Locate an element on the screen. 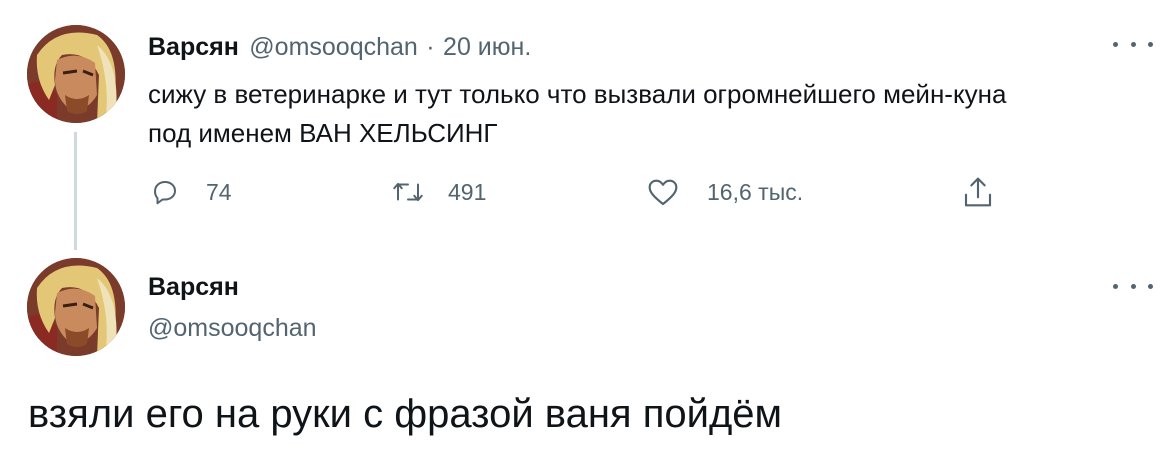  tweet-header: Варсян @omsooqchan · 20 июн. is located at coordinates (339, 47).